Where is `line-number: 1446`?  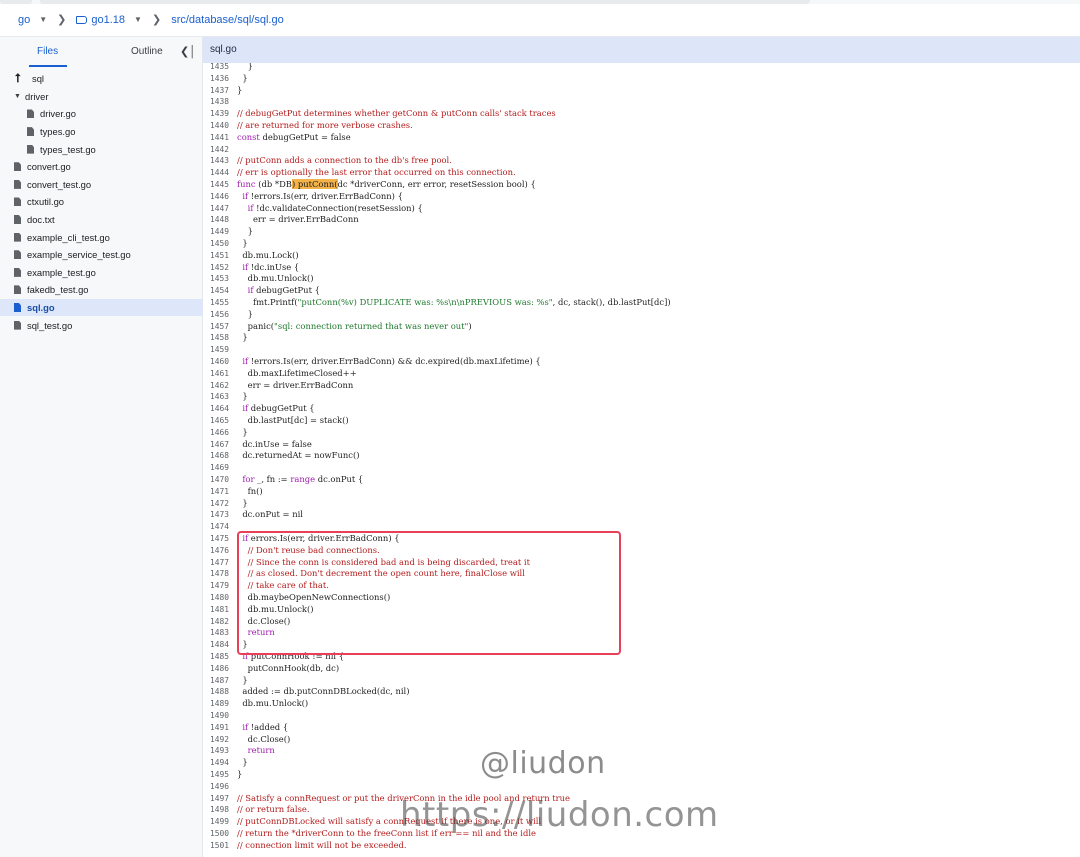 line-number: 1446 is located at coordinates (222, 197).